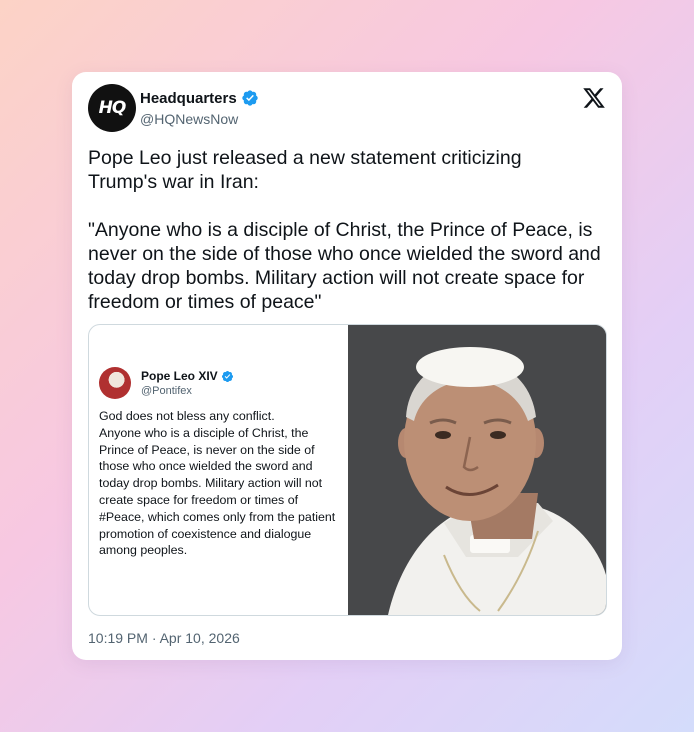 The height and width of the screenshot is (732, 694). I want to click on embedded-account-name: Pope Leo XIV, so click(179, 376).